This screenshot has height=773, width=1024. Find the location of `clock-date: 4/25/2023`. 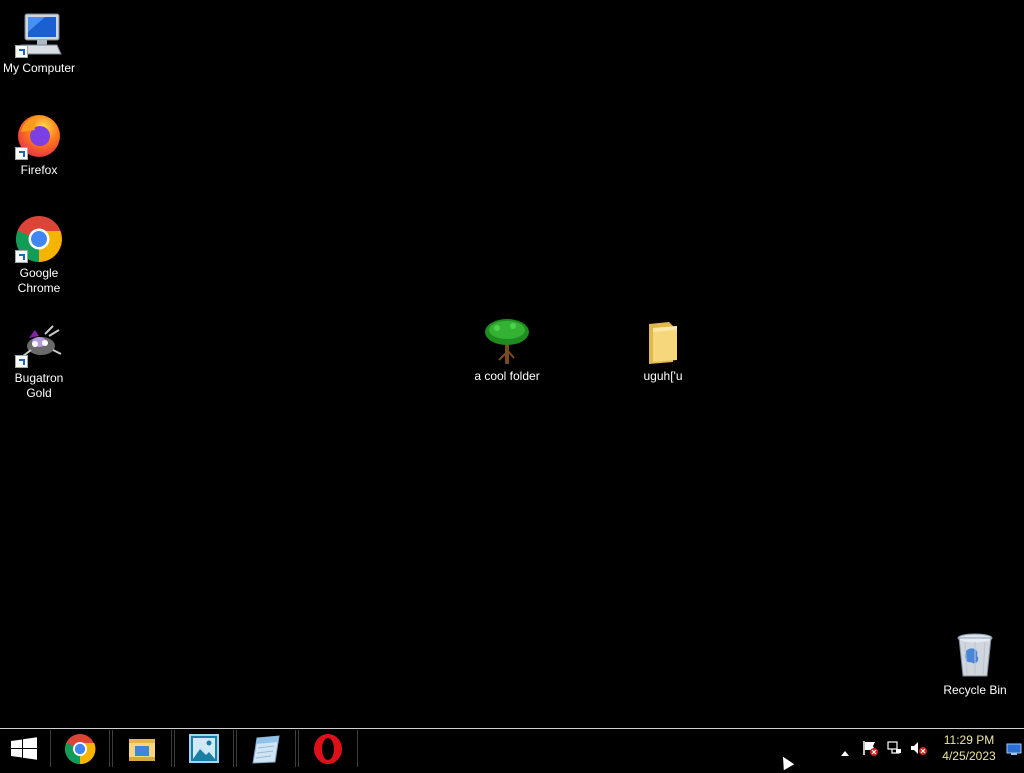

clock-date: 4/25/2023 is located at coordinates (969, 756).